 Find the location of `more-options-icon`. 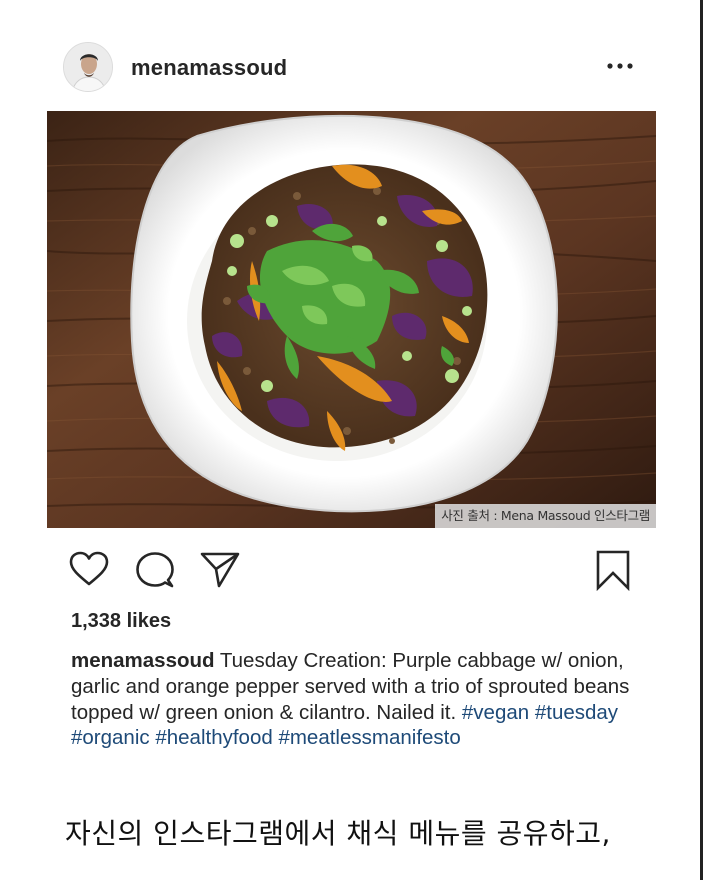

more-options-icon is located at coordinates (620, 66).